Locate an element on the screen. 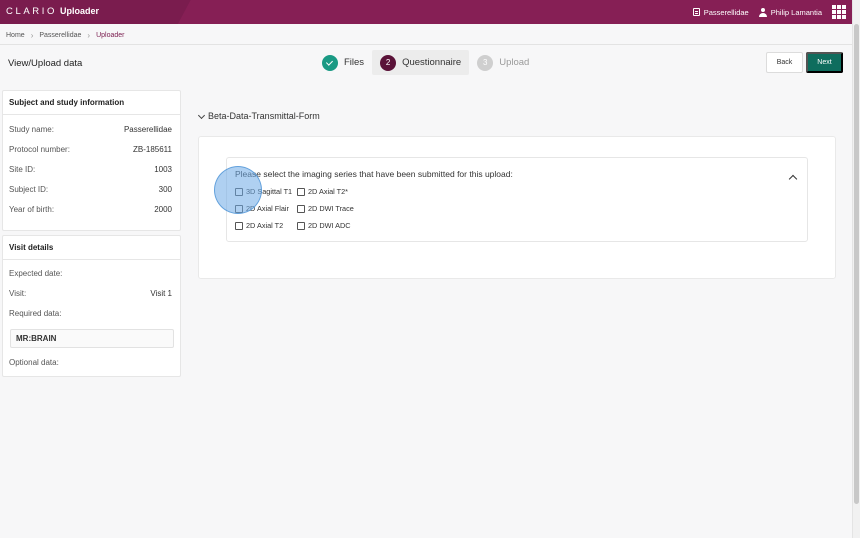 The height and width of the screenshot is (538, 860). form-collapse-toggle: Beta-Data-Transmittal-Form is located at coordinates (258, 116).